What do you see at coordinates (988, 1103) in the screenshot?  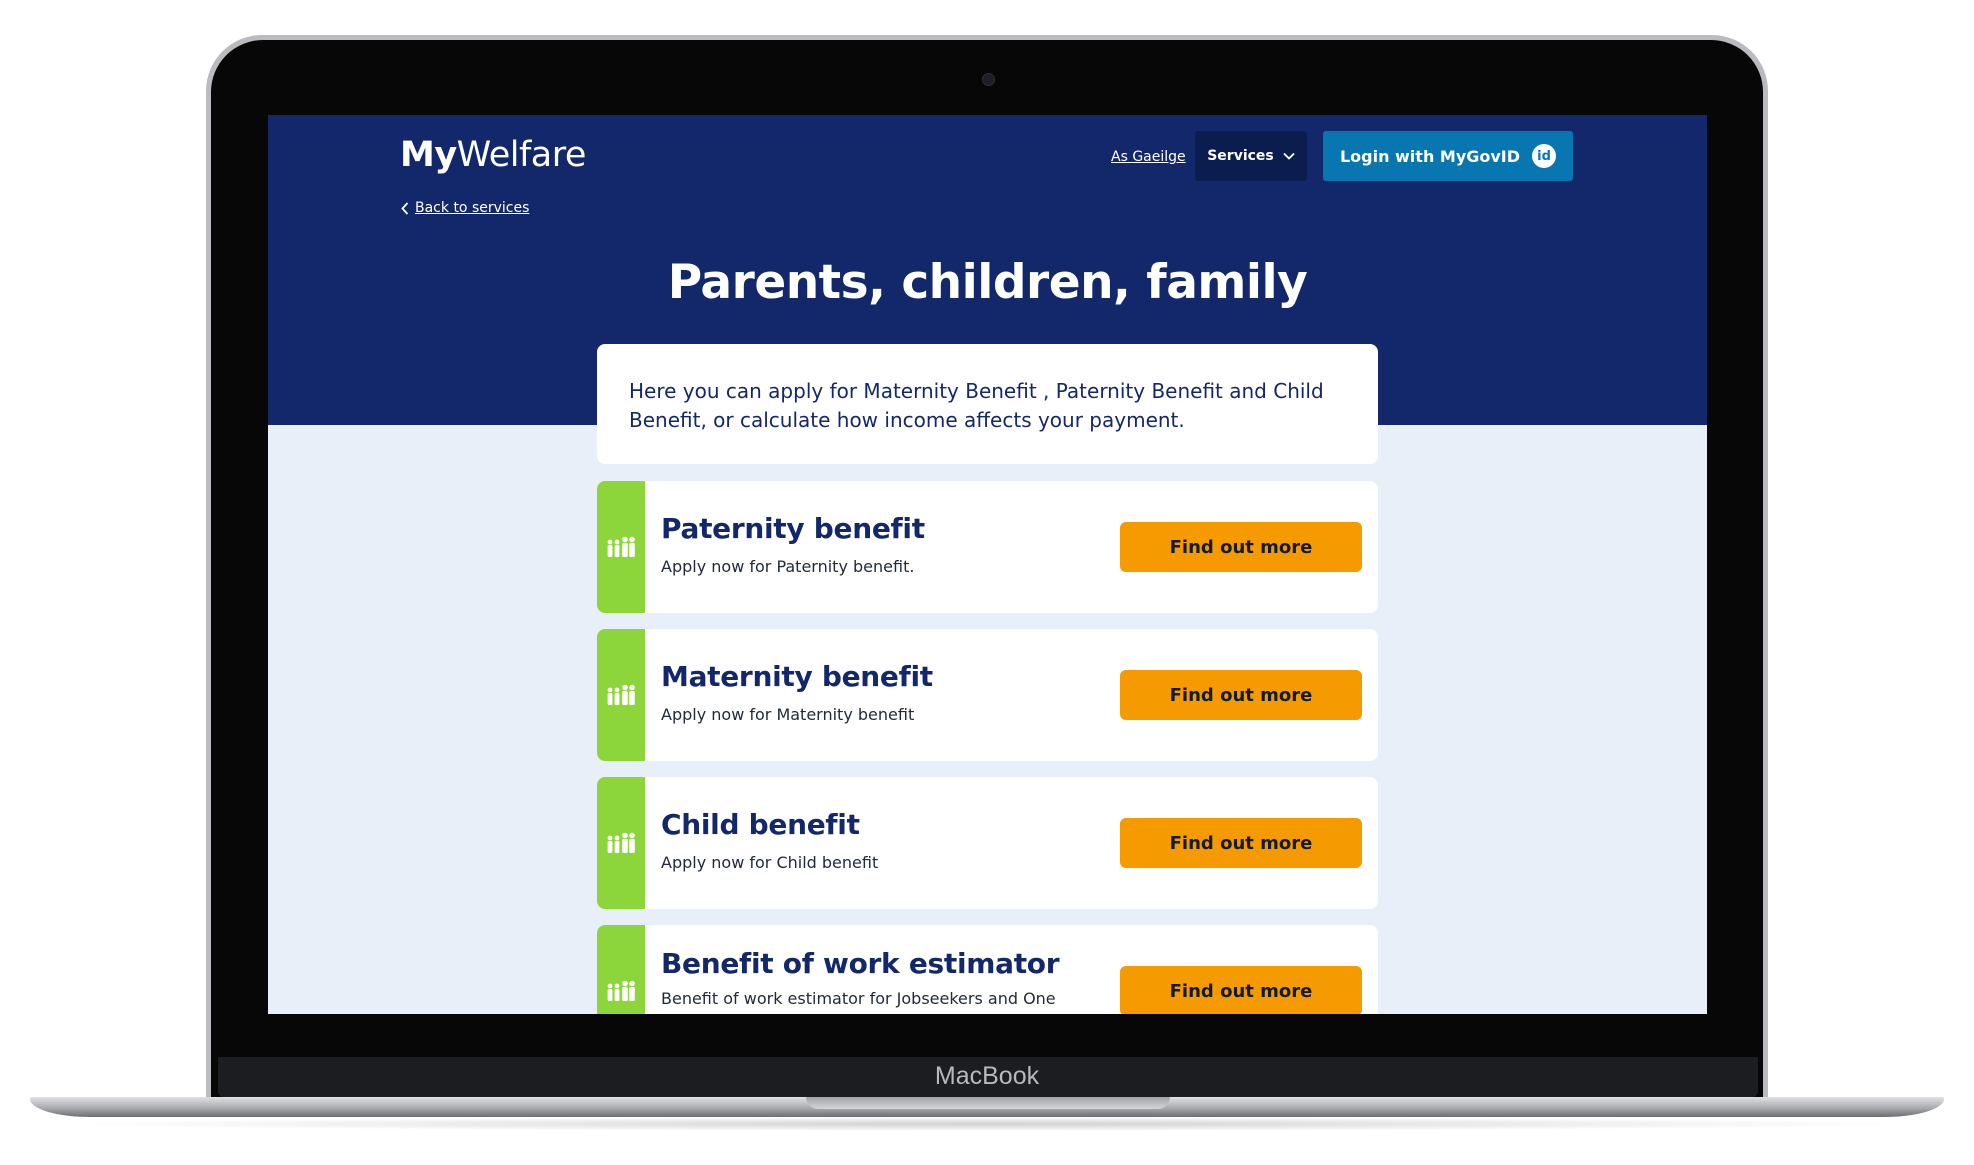 I see `laptop-notch` at bounding box center [988, 1103].